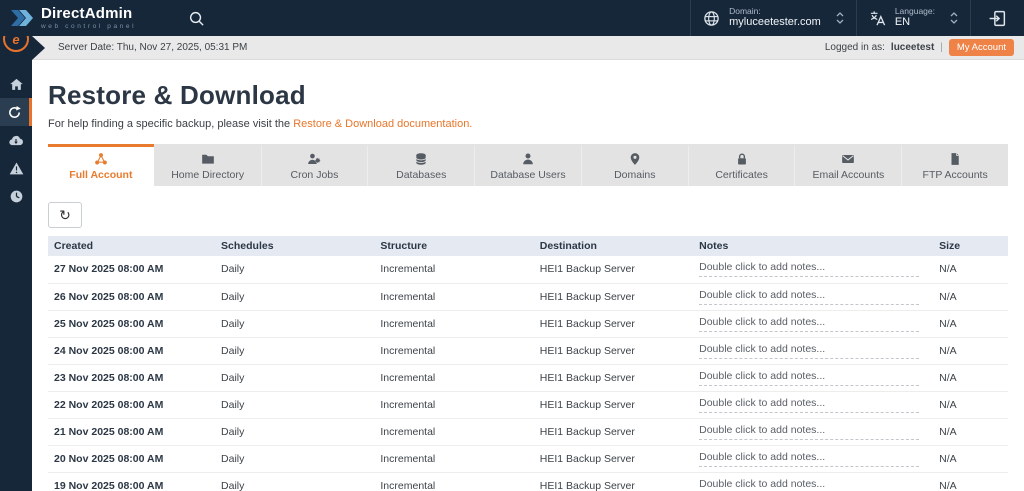 This screenshot has height=491, width=1024. What do you see at coordinates (813, 246) in the screenshot?
I see `column-header-notes: Notes` at bounding box center [813, 246].